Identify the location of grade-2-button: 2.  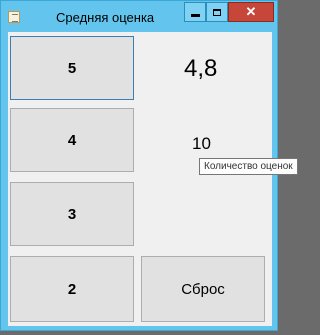
(72, 289).